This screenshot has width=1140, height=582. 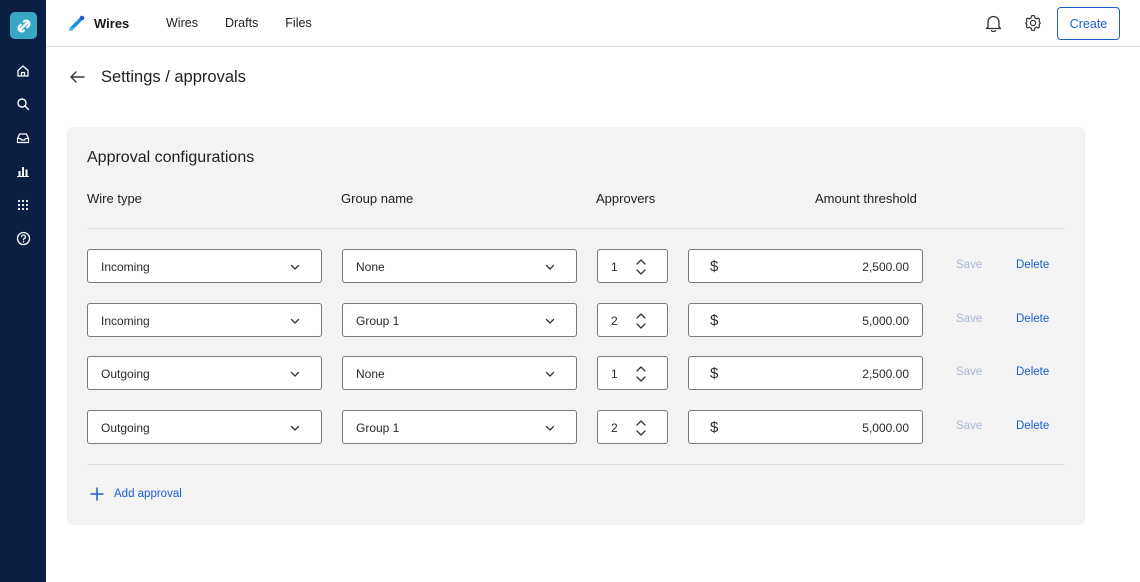 What do you see at coordinates (993, 23) in the screenshot?
I see `bell-icon` at bounding box center [993, 23].